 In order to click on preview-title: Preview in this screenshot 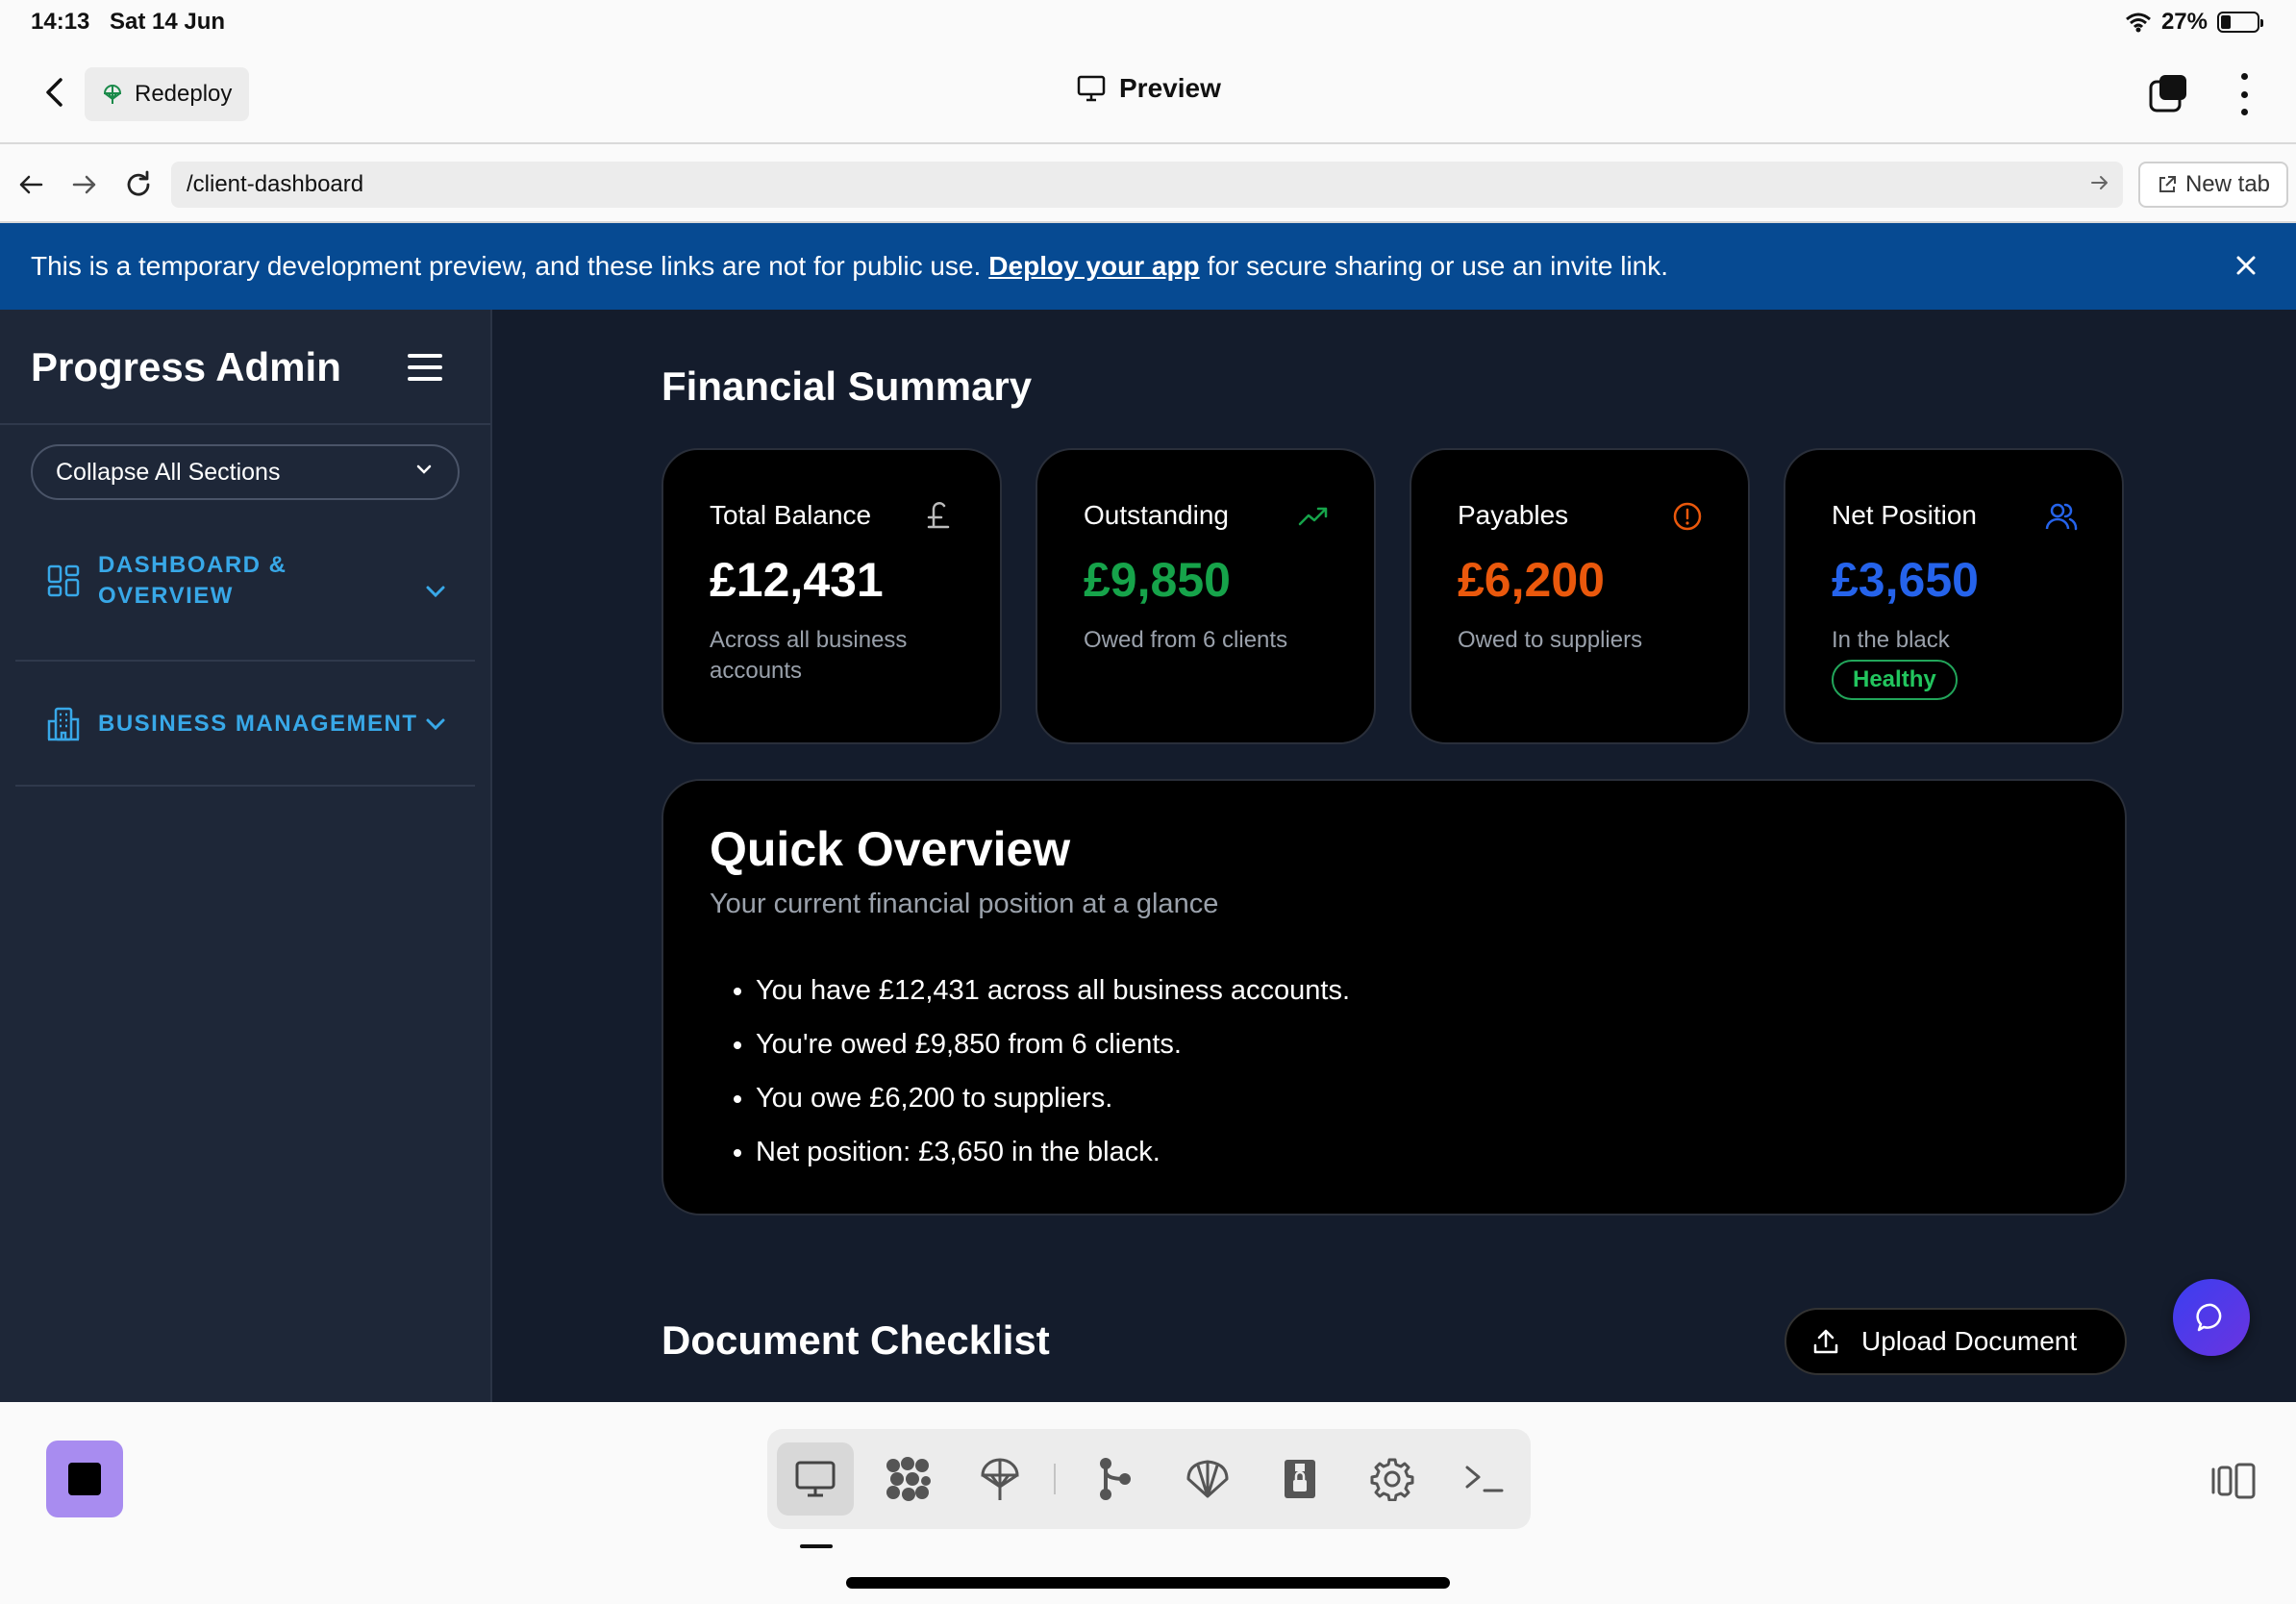, I will do `click(1149, 88)`.